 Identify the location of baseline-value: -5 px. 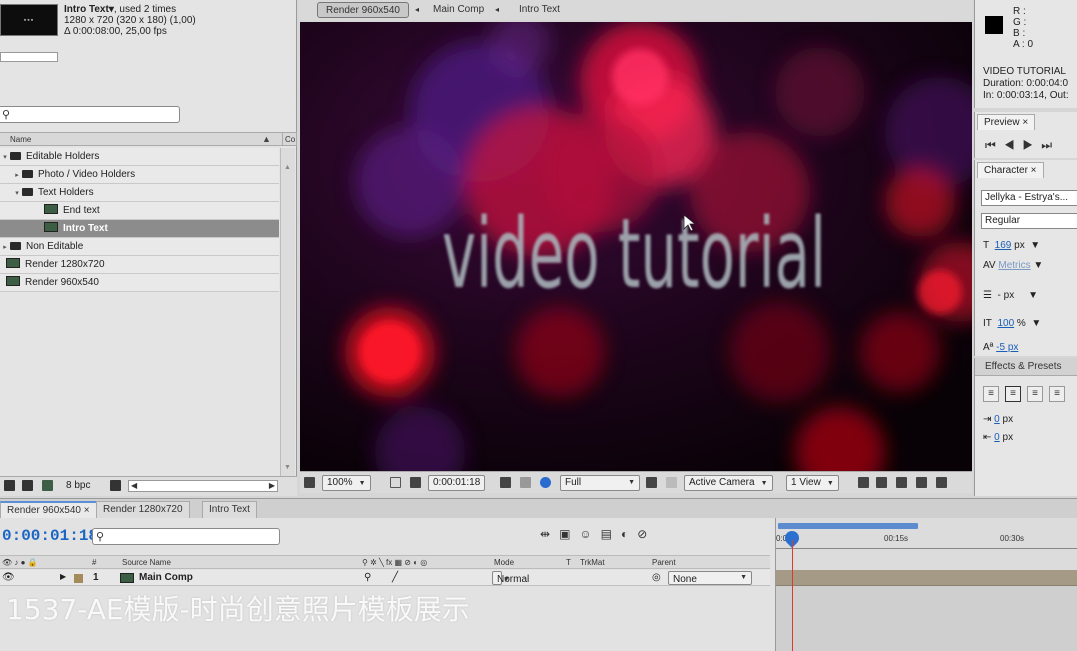
(1007, 347).